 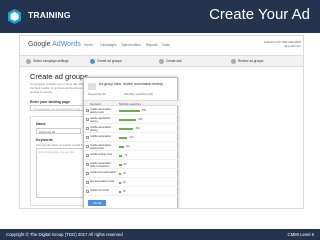 I want to click on logo-google-text: Google, so click(x=39, y=44).